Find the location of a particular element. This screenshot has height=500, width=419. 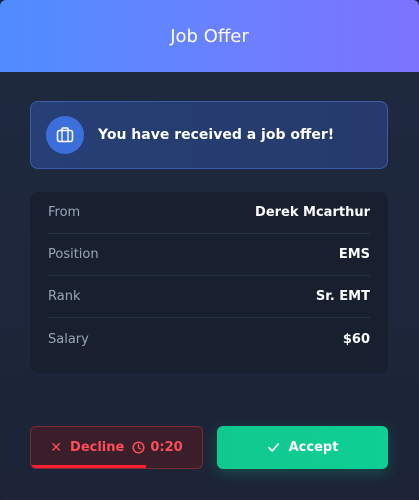

decline-button: ✕ Decline 0:20 is located at coordinates (116, 447).